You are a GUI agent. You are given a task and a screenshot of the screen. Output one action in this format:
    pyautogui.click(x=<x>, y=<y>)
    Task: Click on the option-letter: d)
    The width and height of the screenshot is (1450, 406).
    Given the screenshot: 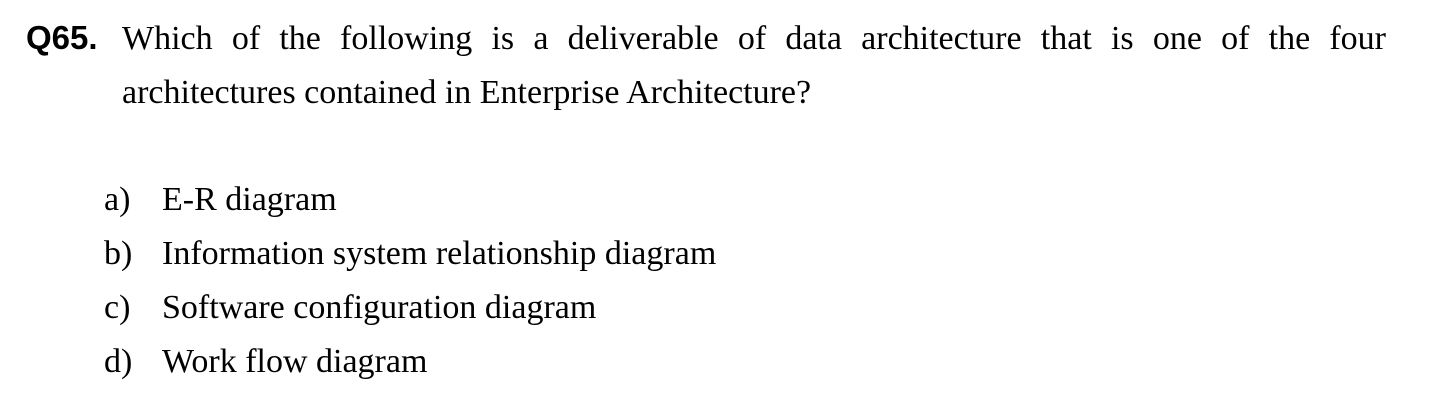 What is the action you would take?
    pyautogui.click(x=118, y=361)
    